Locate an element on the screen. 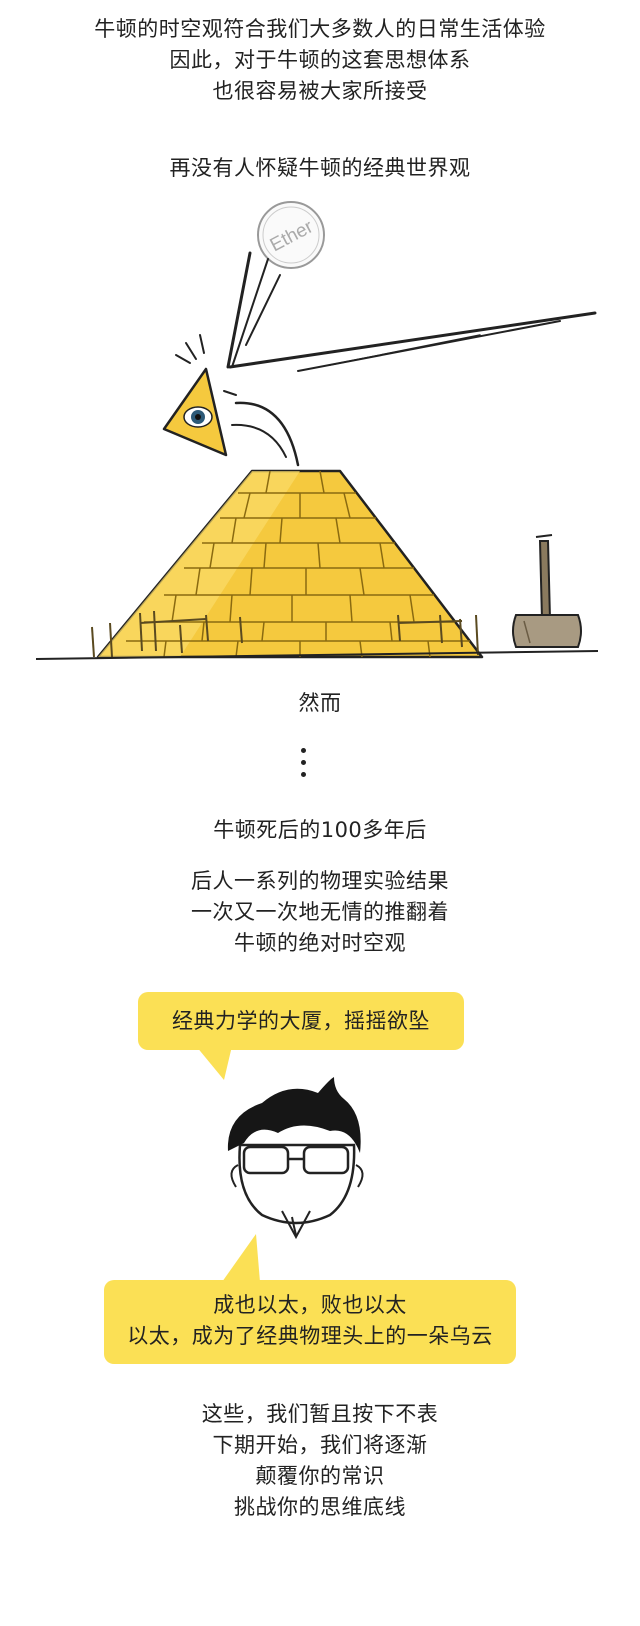 The height and width of the screenshot is (1626, 640). however-paragraph: 然而 is located at coordinates (320, 703).